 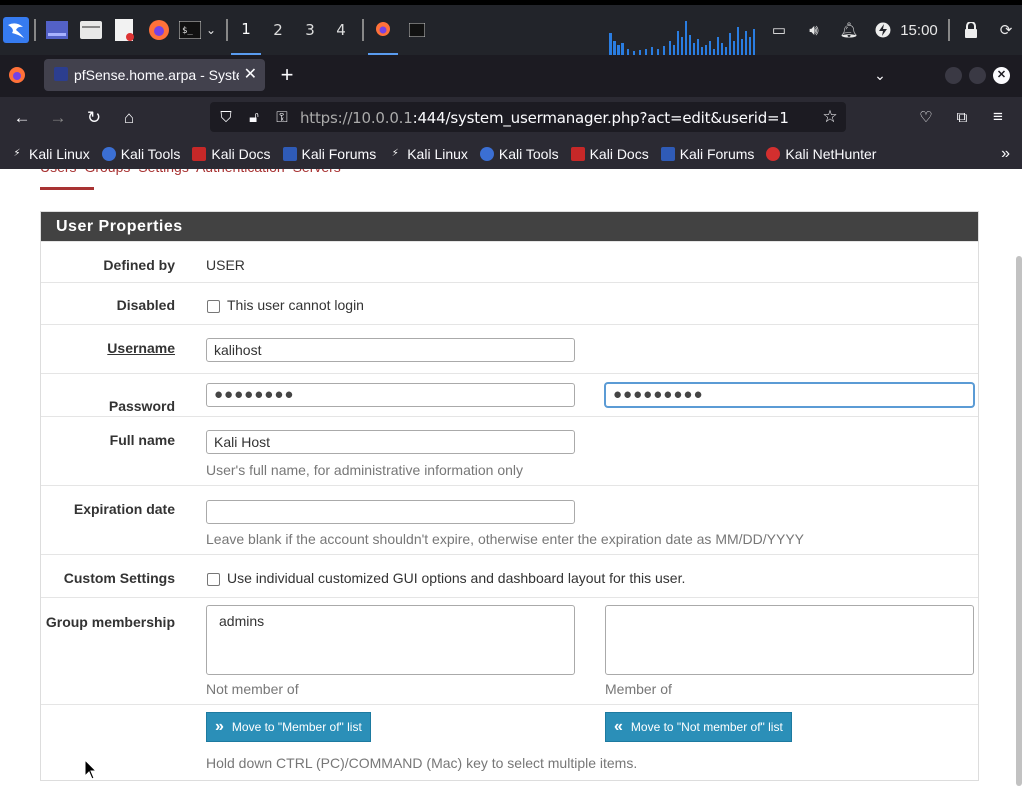 I want to click on defined-by-row: Defined by USER, so click(x=509, y=261).